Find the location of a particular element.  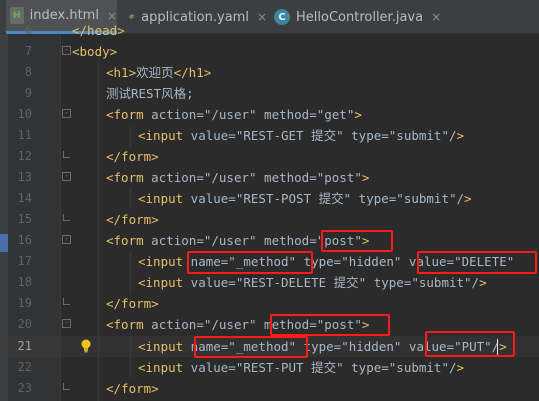

line-number: 8 is located at coordinates (28, 72).